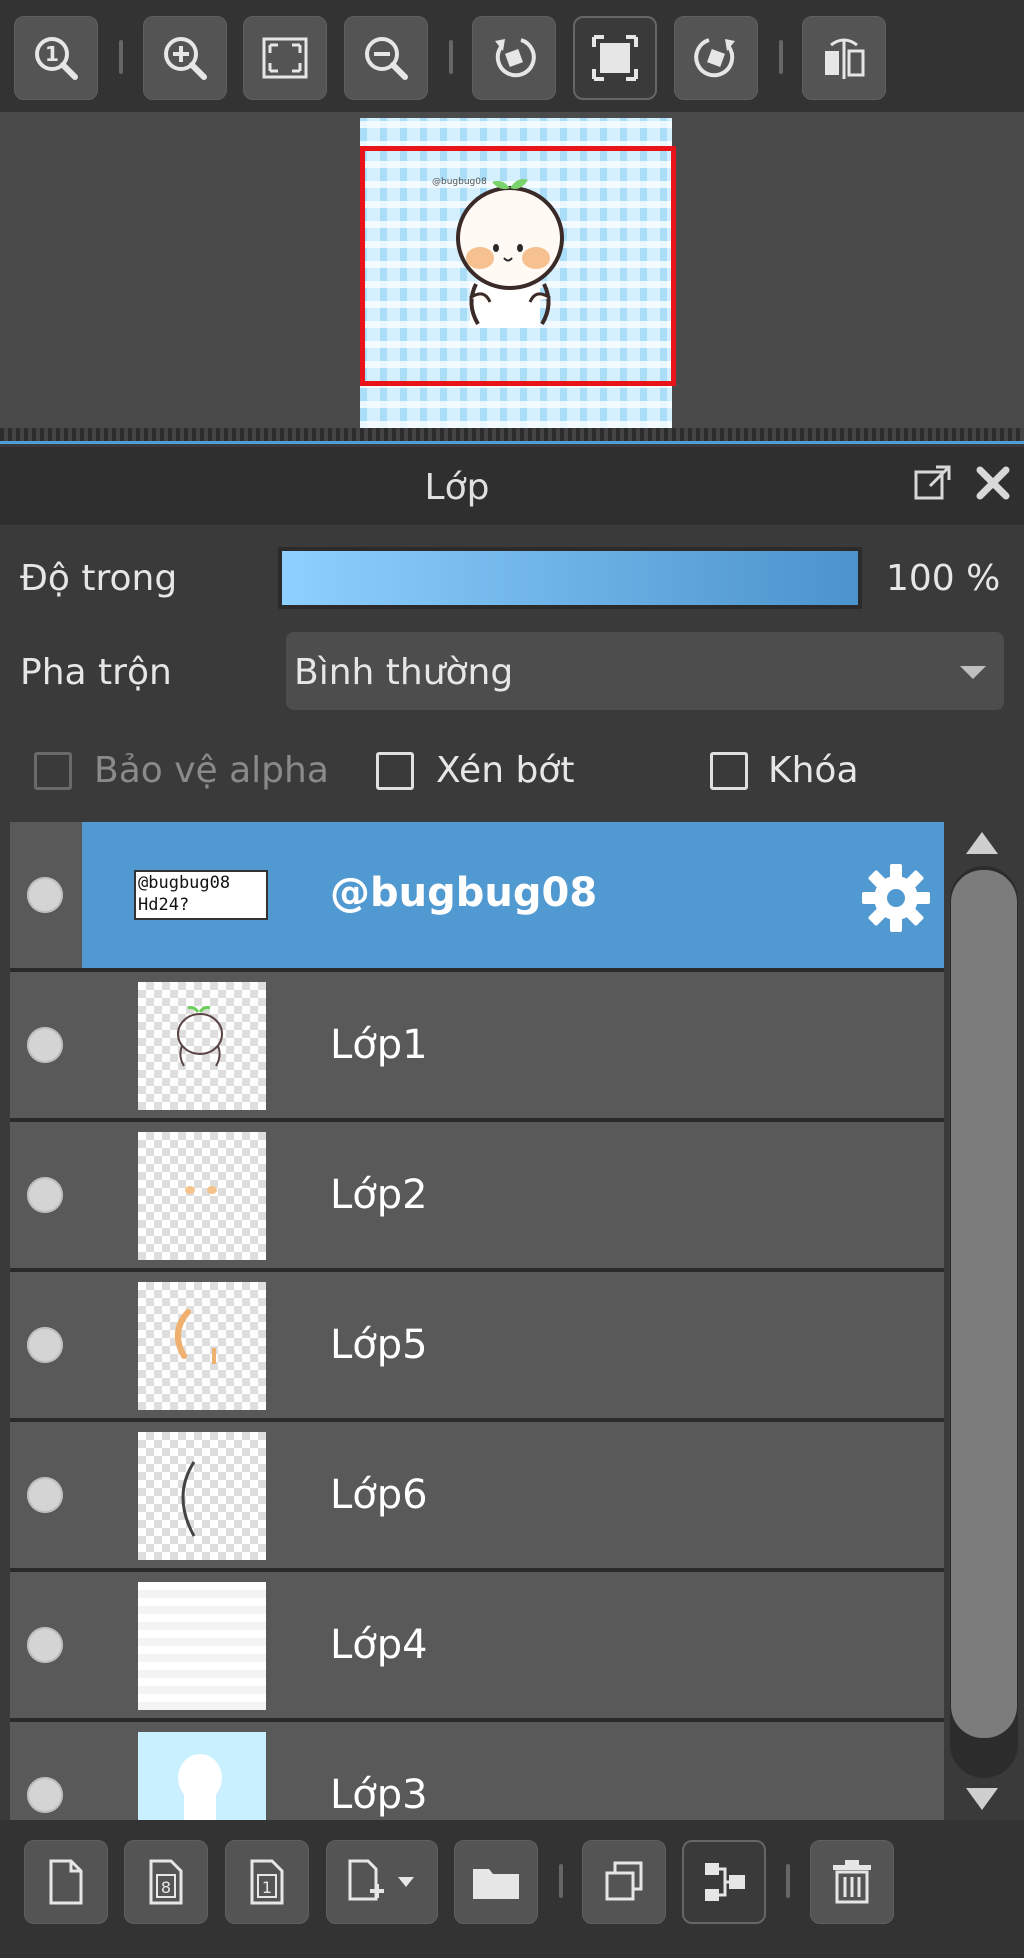 The image size is (1024, 1958). What do you see at coordinates (404, 672) in the screenshot?
I see `blend-mode-value: Bình thường` at bounding box center [404, 672].